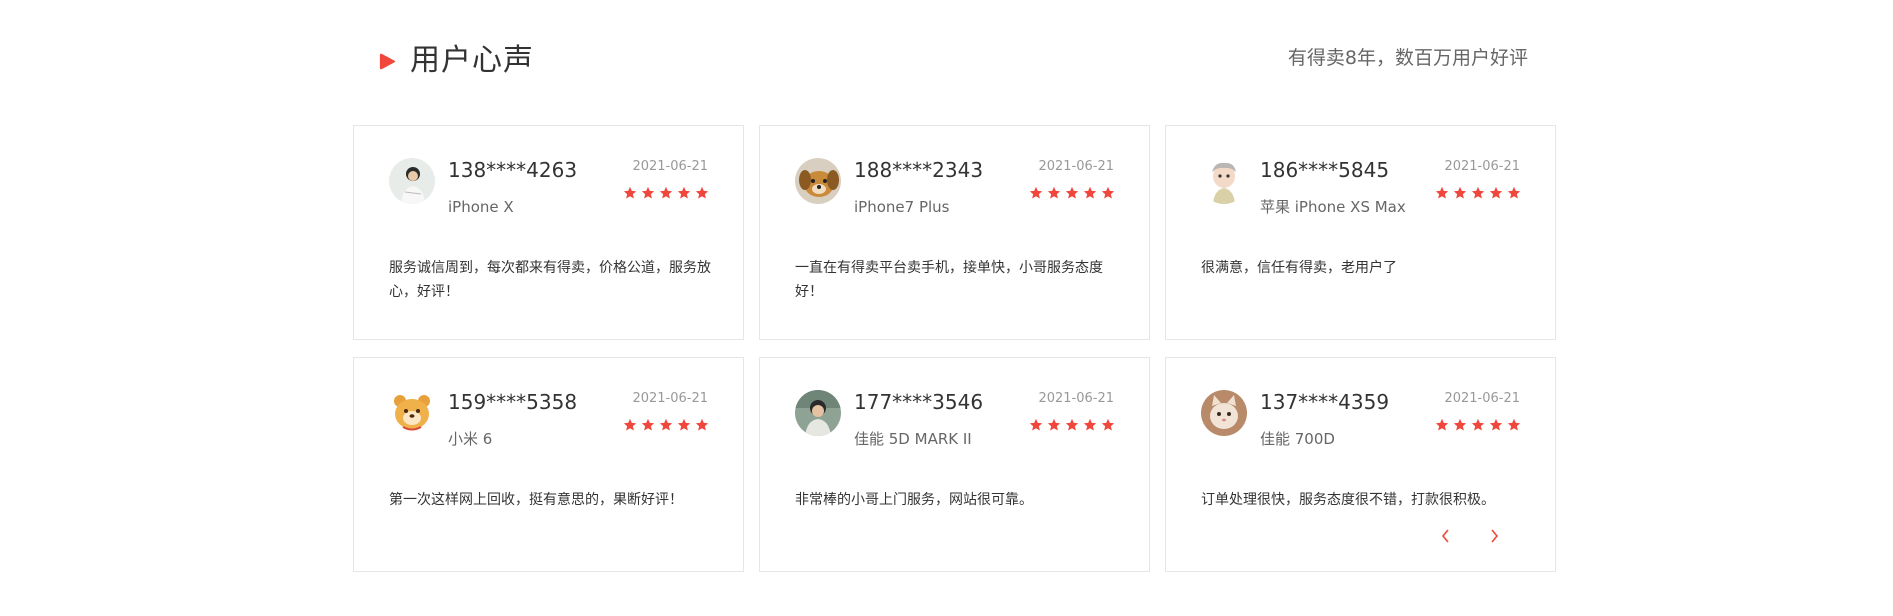 The height and width of the screenshot is (616, 1893). Describe the element at coordinates (513, 170) in the screenshot. I see `user-name: 138****4263` at that location.